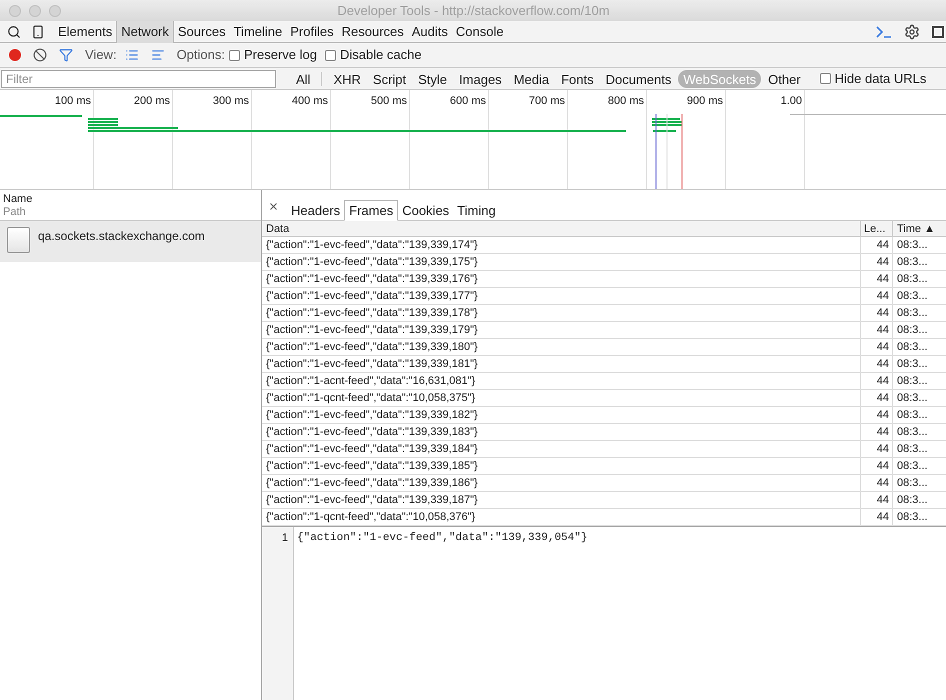 This screenshot has height=700, width=946. What do you see at coordinates (373, 31) in the screenshot?
I see `panel-tab: Resources` at bounding box center [373, 31].